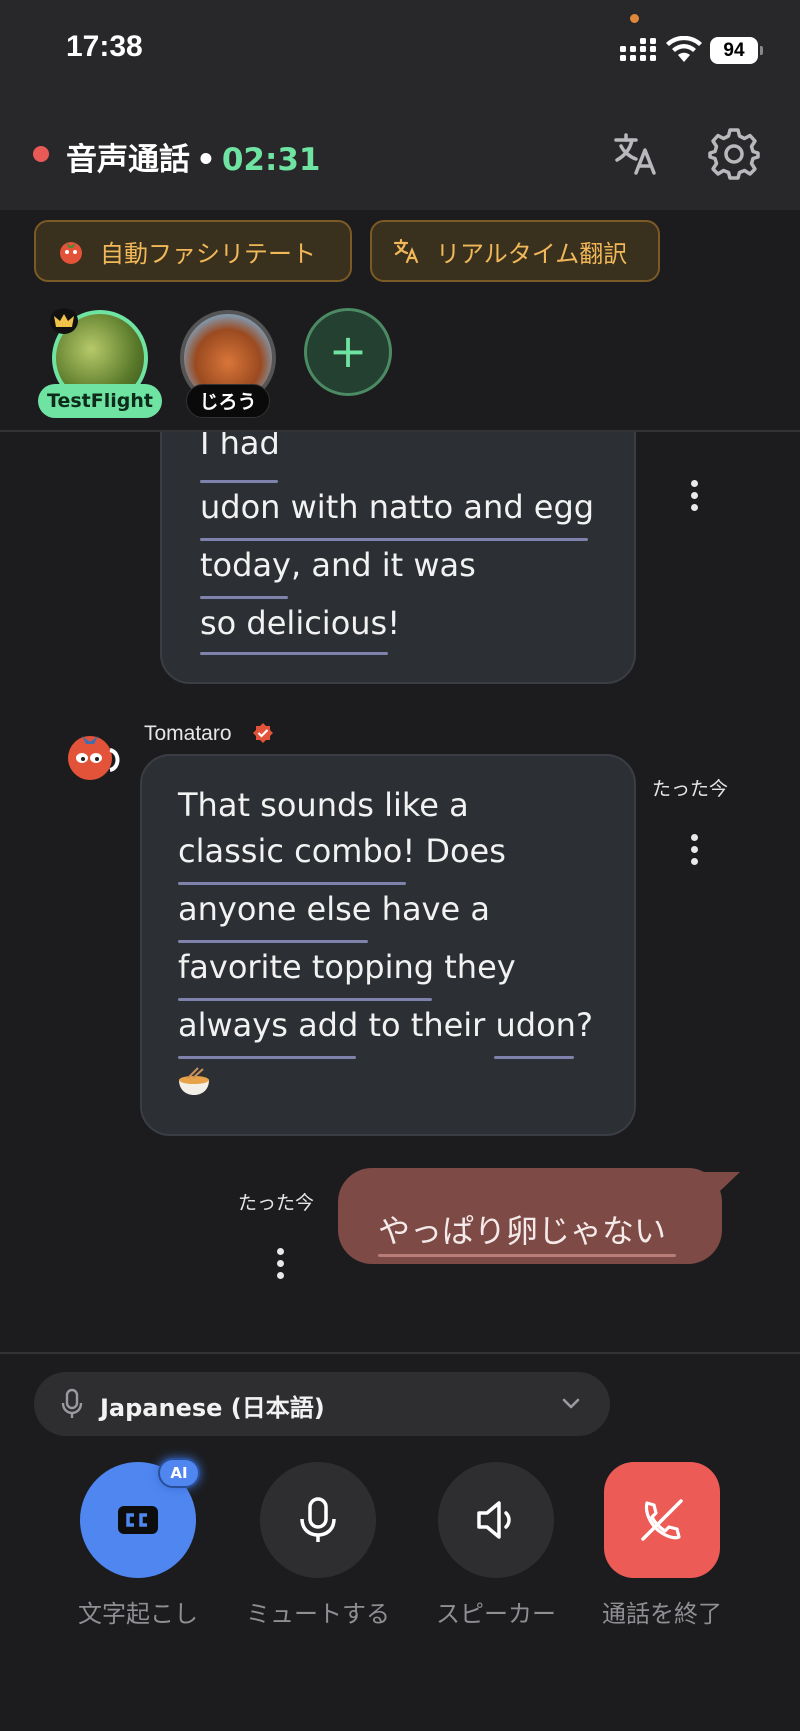 Image resolution: width=800 pixels, height=1731 pixels. I want to click on battery-level: 94, so click(734, 50).